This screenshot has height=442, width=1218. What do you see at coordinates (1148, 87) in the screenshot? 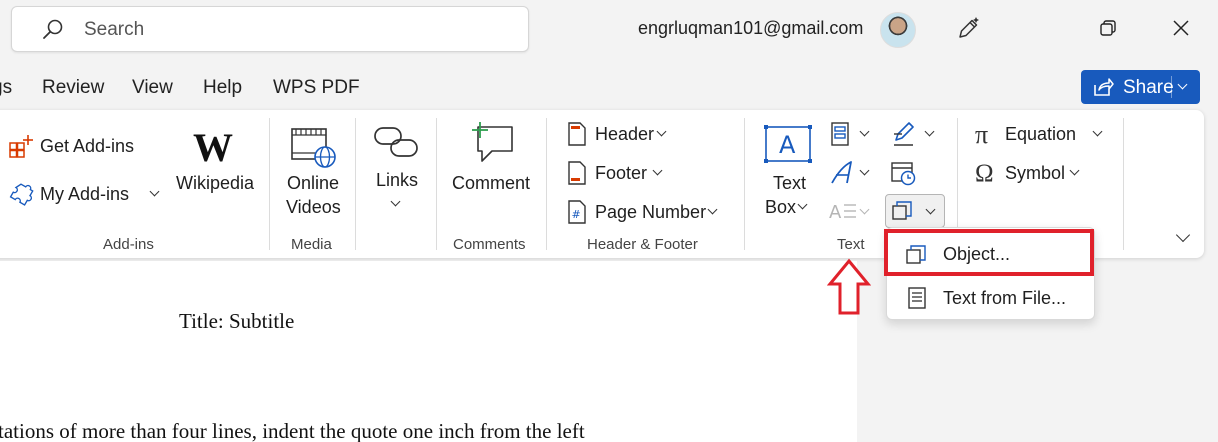
I see `share-label: Share` at bounding box center [1148, 87].